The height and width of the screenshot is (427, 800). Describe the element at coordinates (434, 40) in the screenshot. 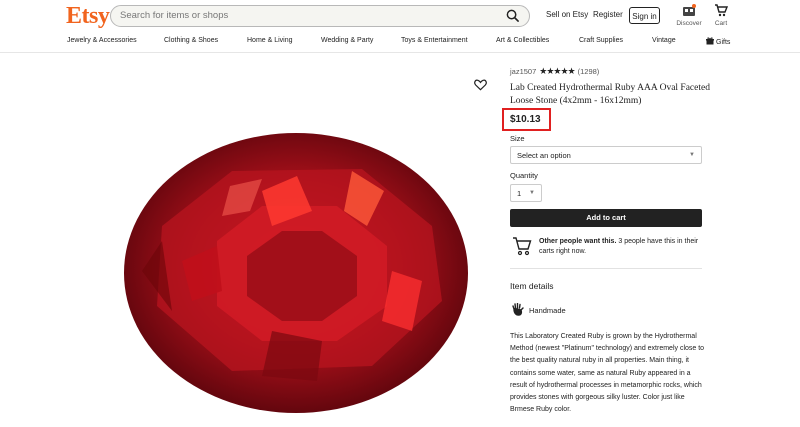

I see `nav-toys: Toys & Entertainment` at that location.